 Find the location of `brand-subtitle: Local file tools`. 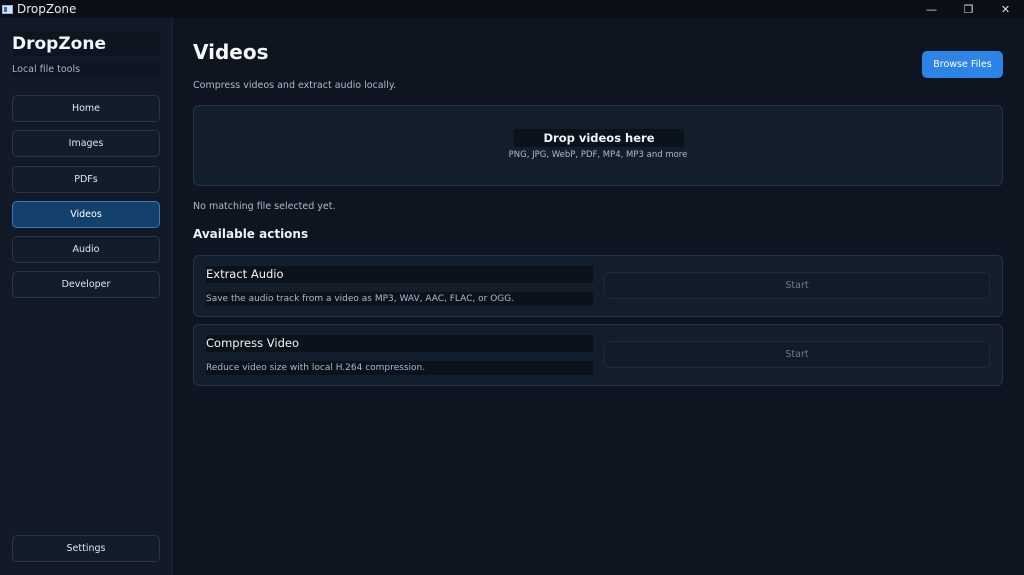

brand-subtitle: Local file tools is located at coordinates (86, 70).